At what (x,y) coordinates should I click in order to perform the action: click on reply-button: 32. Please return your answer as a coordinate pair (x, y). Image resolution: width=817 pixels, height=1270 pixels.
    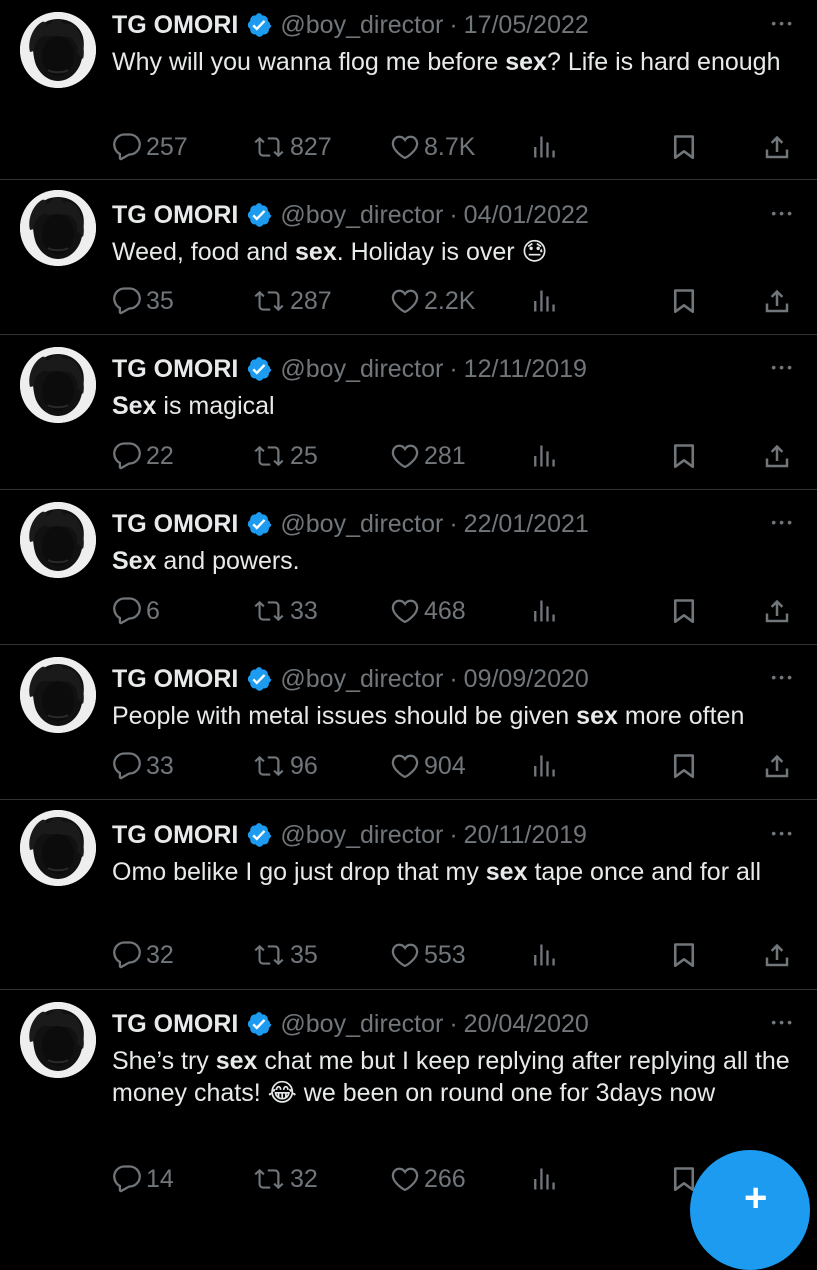
    Looking at the image, I should click on (143, 955).